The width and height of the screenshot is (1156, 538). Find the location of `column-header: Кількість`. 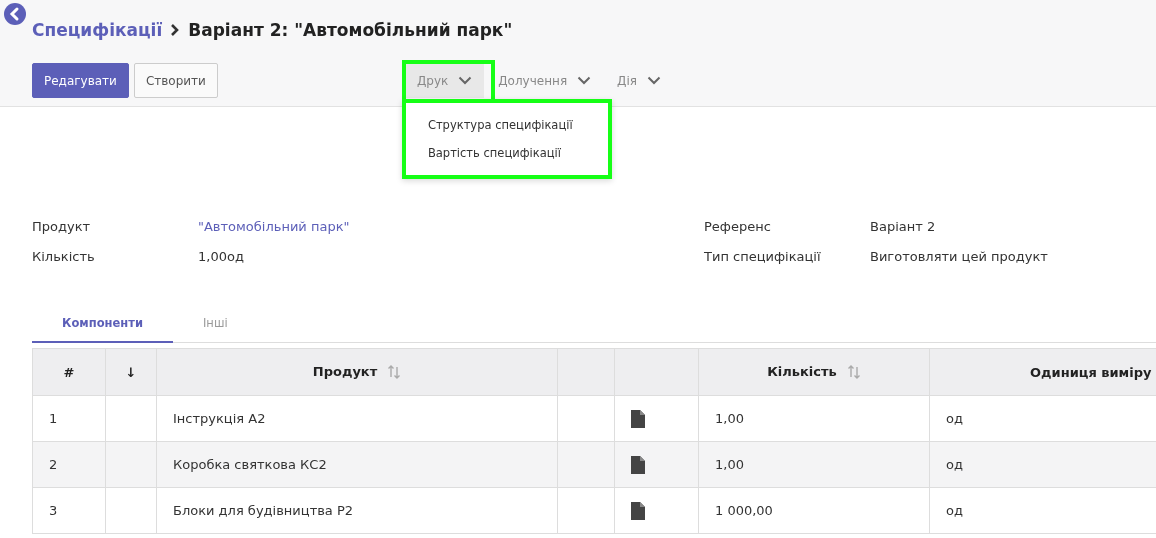

column-header: Кількість is located at coordinates (814, 372).